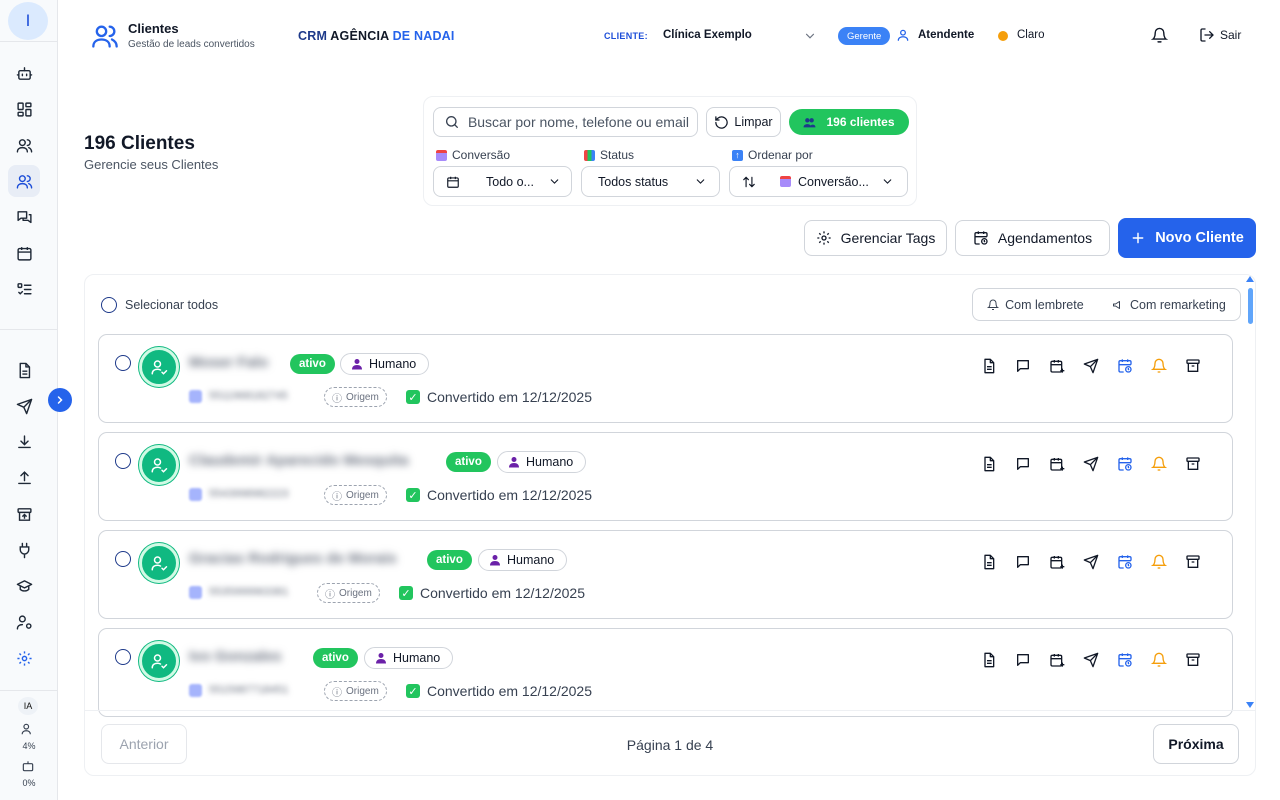 This screenshot has height=800, width=1280. Describe the element at coordinates (24, 550) in the screenshot. I see `sidebar-item-integrations` at that location.